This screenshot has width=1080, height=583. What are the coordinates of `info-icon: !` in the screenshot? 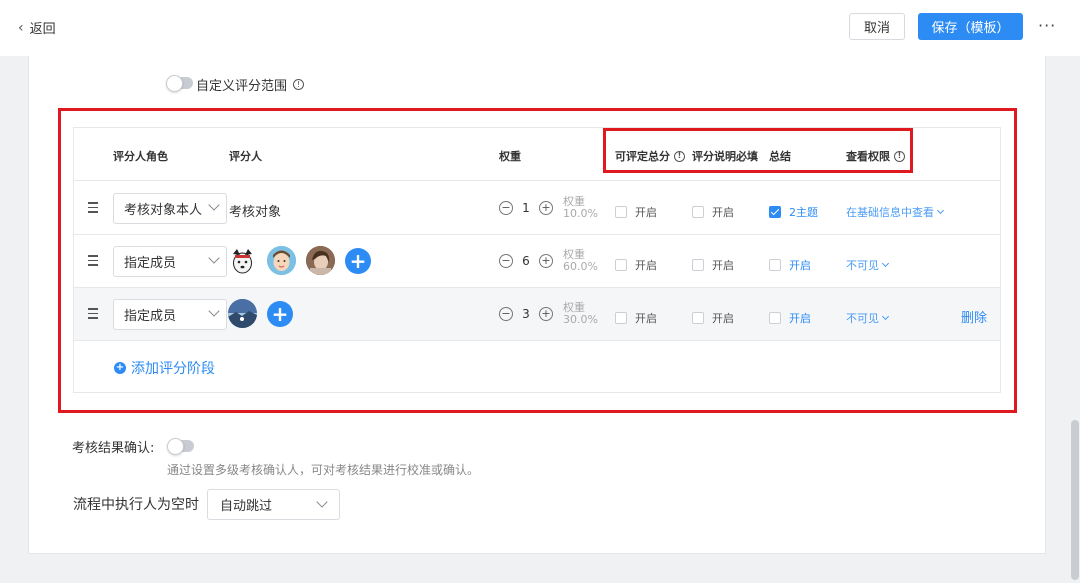 It's located at (299, 84).